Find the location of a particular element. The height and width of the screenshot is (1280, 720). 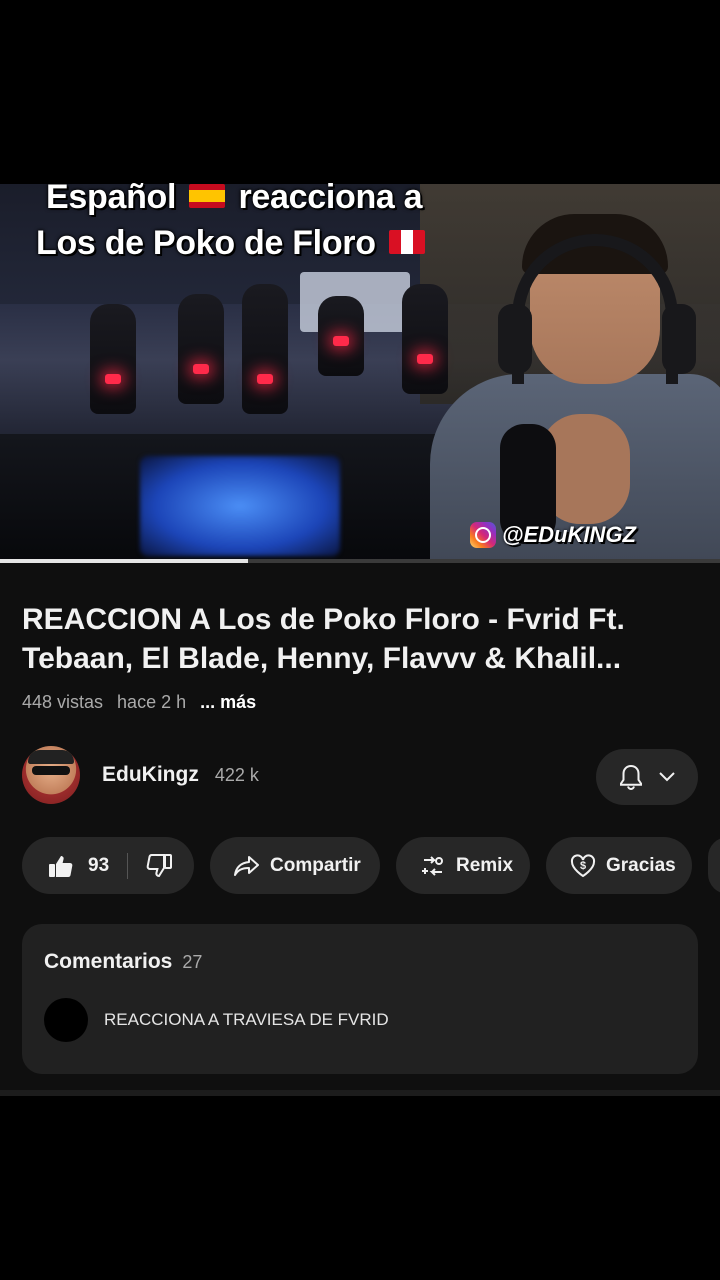

flag-peru-icon is located at coordinates (406, 242).